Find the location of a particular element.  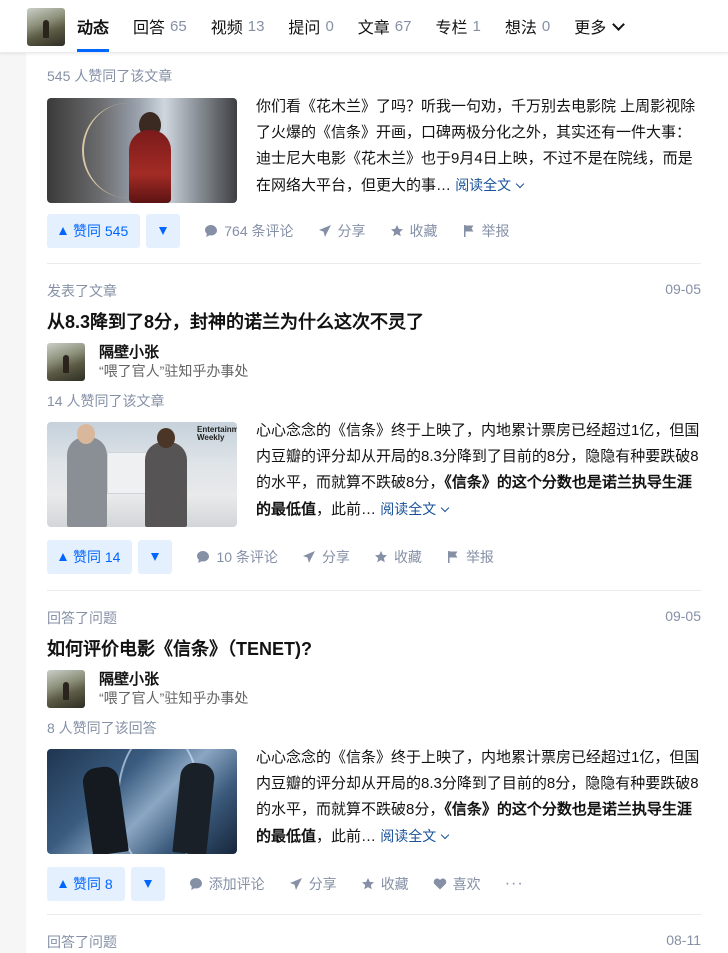

tab-more: 更多 is located at coordinates (600, 26).